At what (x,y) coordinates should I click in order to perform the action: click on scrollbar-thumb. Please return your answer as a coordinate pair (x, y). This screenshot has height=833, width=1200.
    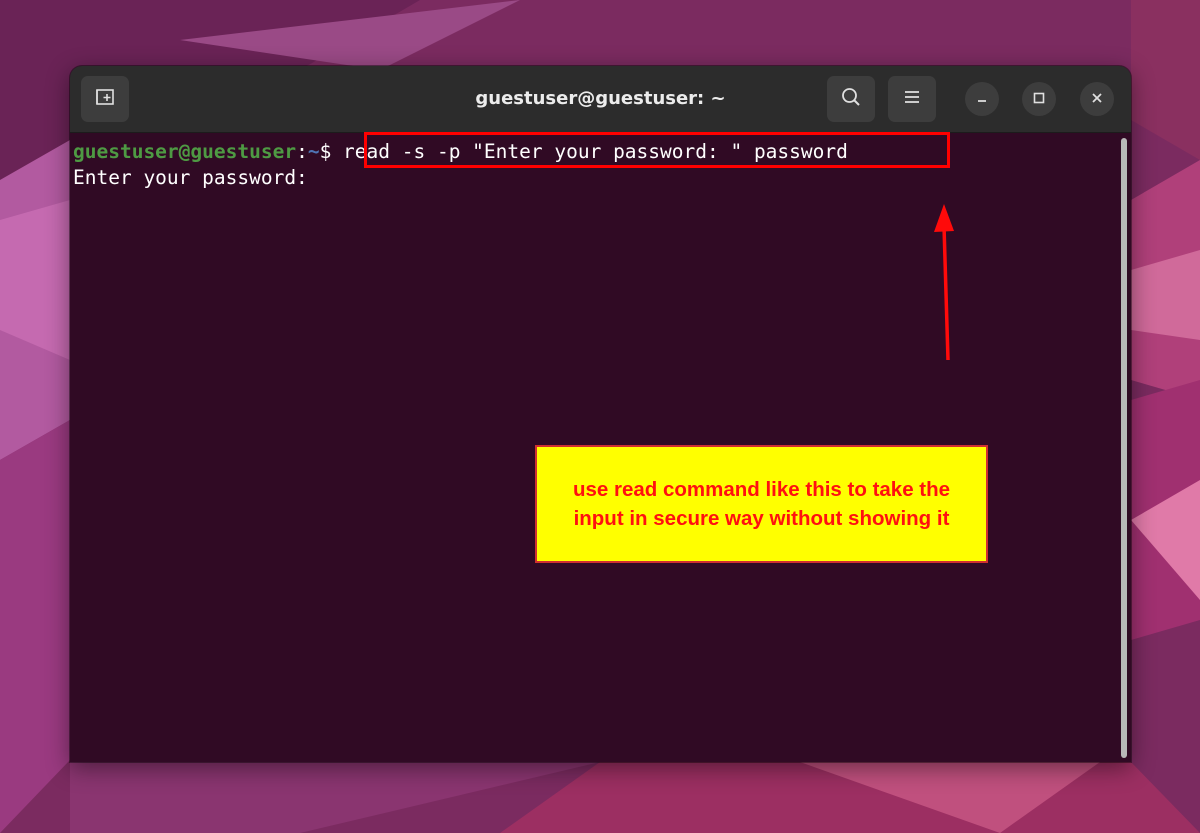
    Looking at the image, I should click on (1124, 448).